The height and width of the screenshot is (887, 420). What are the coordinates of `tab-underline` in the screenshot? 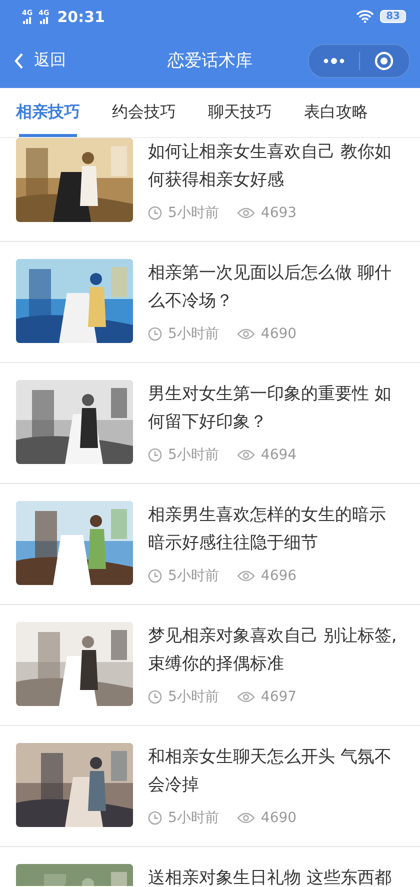 It's located at (48, 135).